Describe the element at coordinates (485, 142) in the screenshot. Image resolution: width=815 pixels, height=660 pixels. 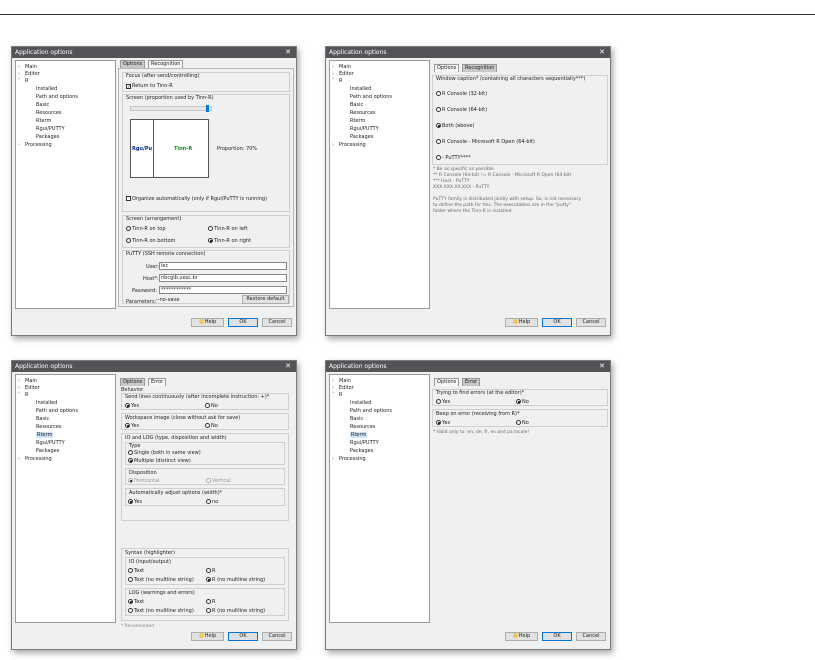
I see `radio-r-console-mro: R Console - Microsoft R Open (64-bit)` at that location.